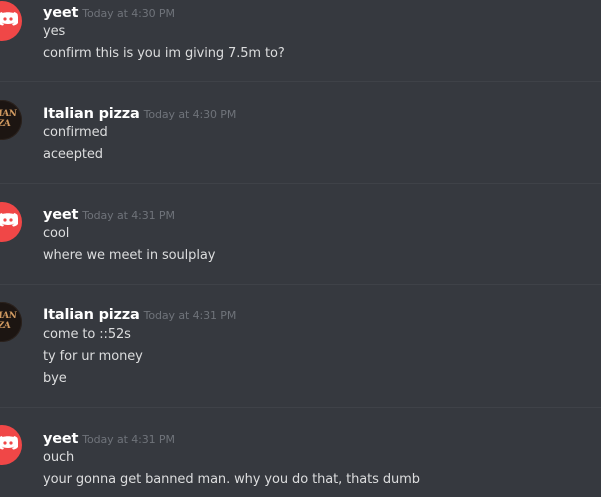 Image resolution: width=601 pixels, height=497 pixels. I want to click on message-text: yes, so click(54, 31).